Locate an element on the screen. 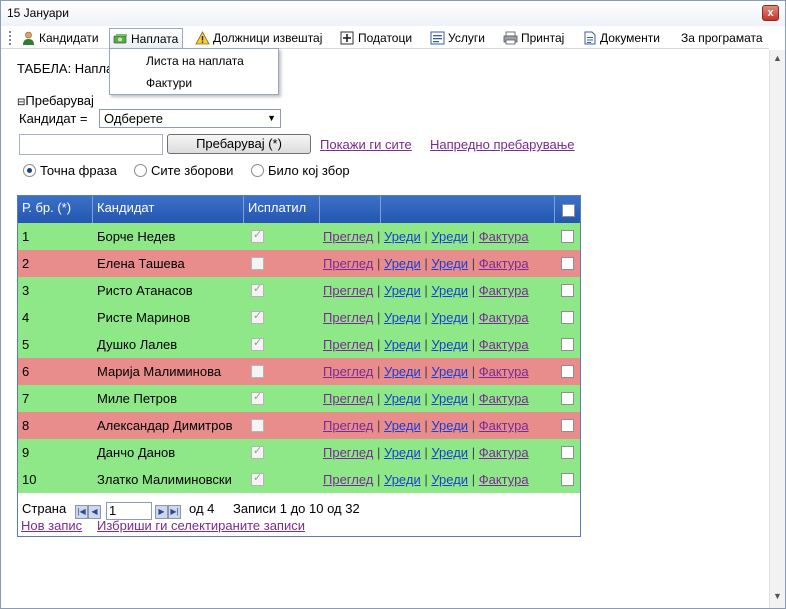  close-button: x is located at coordinates (770, 13).